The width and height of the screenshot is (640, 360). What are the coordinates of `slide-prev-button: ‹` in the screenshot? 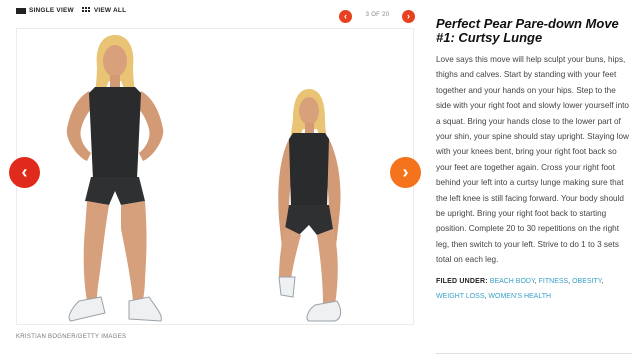 It's located at (24, 172).